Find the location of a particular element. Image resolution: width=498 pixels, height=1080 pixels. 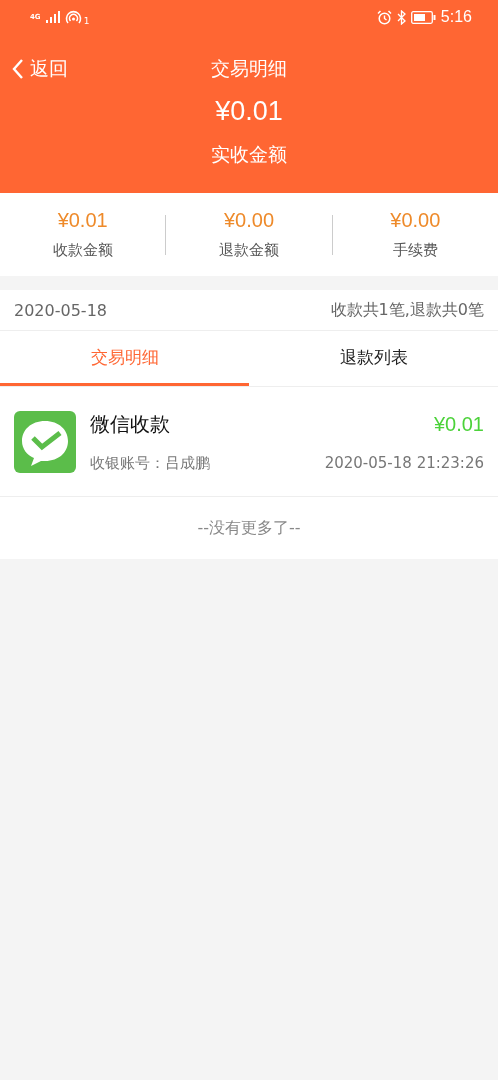

bluetooth-icon is located at coordinates (401, 17).